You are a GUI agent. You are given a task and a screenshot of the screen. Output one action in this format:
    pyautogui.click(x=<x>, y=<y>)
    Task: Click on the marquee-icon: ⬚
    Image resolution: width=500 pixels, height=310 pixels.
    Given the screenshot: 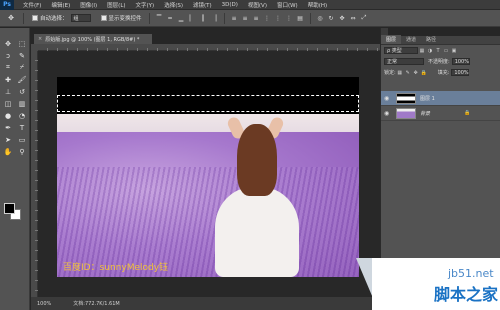 What is the action you would take?
    pyautogui.click(x=22, y=43)
    